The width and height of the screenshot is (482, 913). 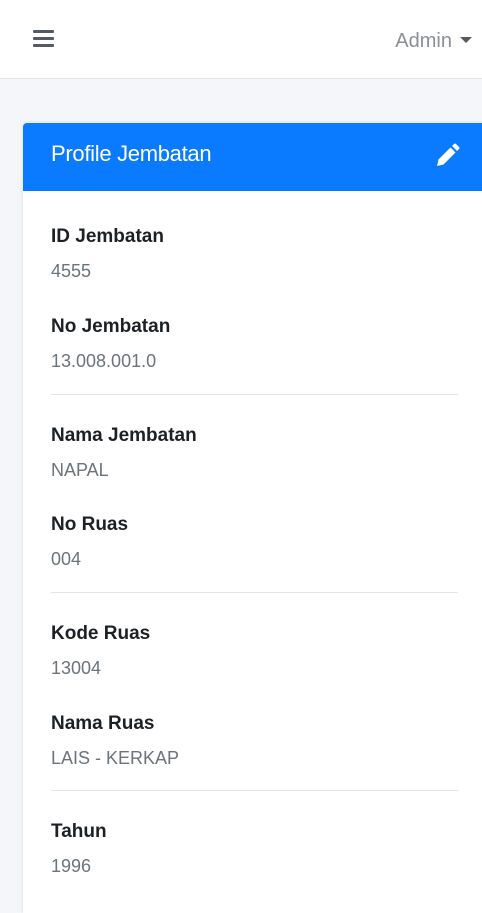 I want to click on field-label: No Jembatan, so click(x=111, y=326).